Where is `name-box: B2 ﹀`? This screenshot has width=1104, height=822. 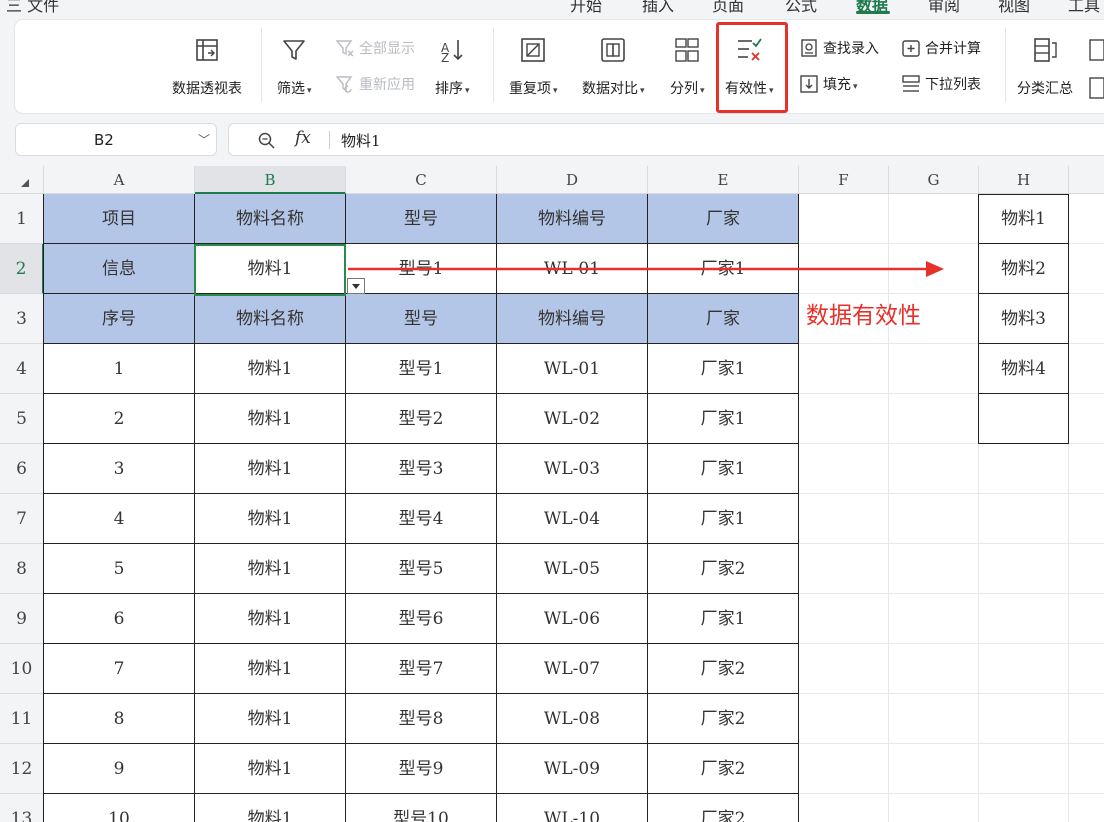 name-box: B2 ﹀ is located at coordinates (116, 139).